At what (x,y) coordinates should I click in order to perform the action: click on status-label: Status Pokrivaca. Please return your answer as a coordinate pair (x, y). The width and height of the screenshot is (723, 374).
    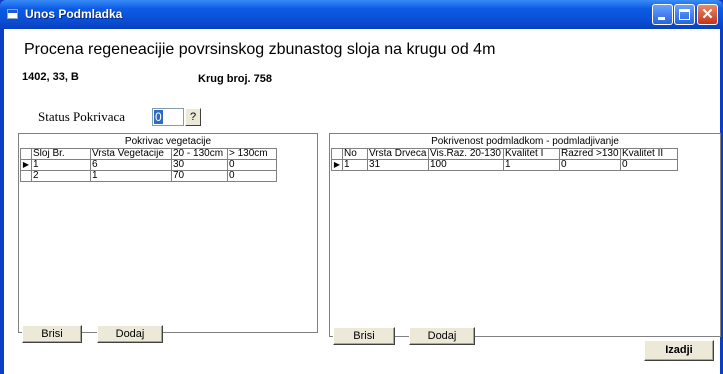
    Looking at the image, I should click on (82, 116).